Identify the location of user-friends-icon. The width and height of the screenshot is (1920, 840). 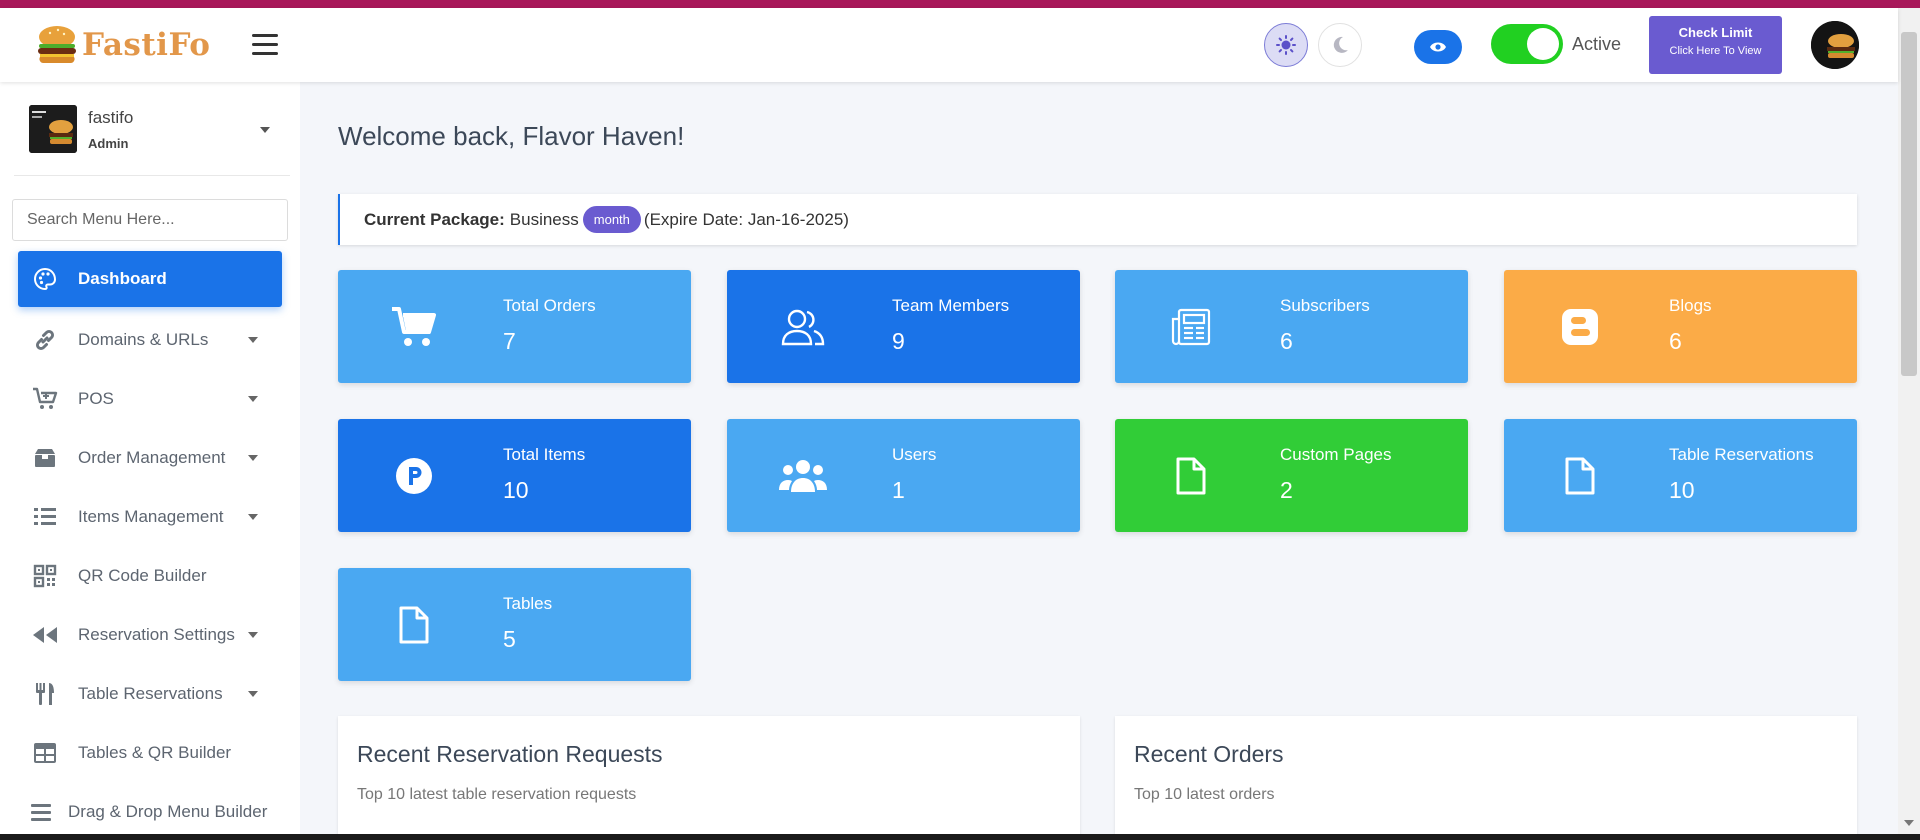
(803, 327).